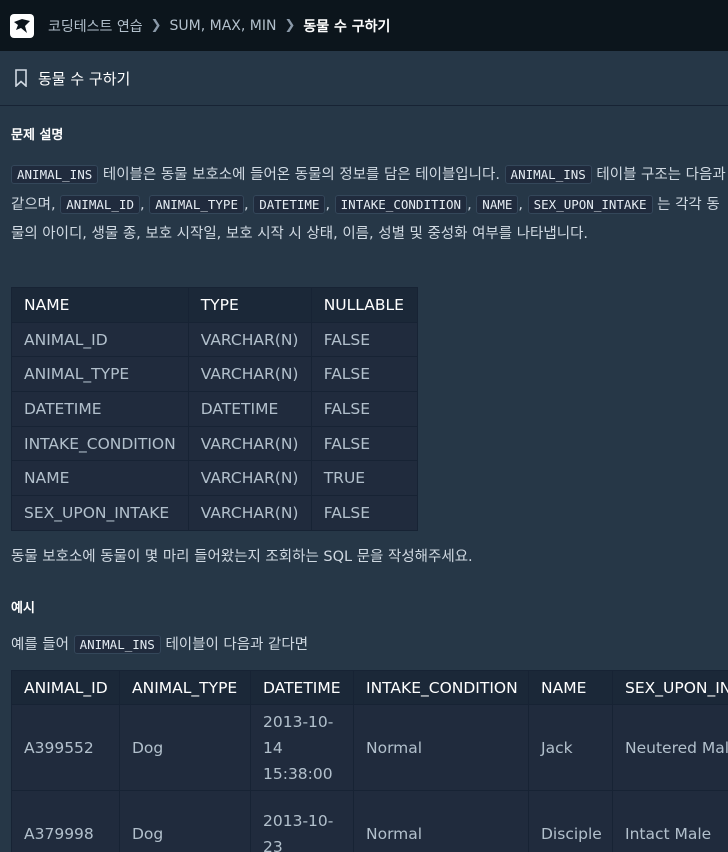 Image resolution: width=728 pixels, height=852 pixels. I want to click on table-cell: 2013-10-23, so click(302, 821).